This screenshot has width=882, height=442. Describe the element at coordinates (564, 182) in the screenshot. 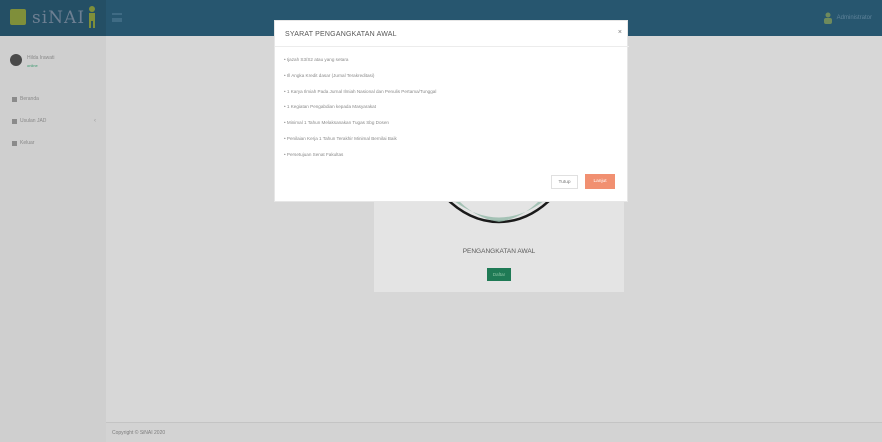

I see `tutup-button: Tutup` at that location.